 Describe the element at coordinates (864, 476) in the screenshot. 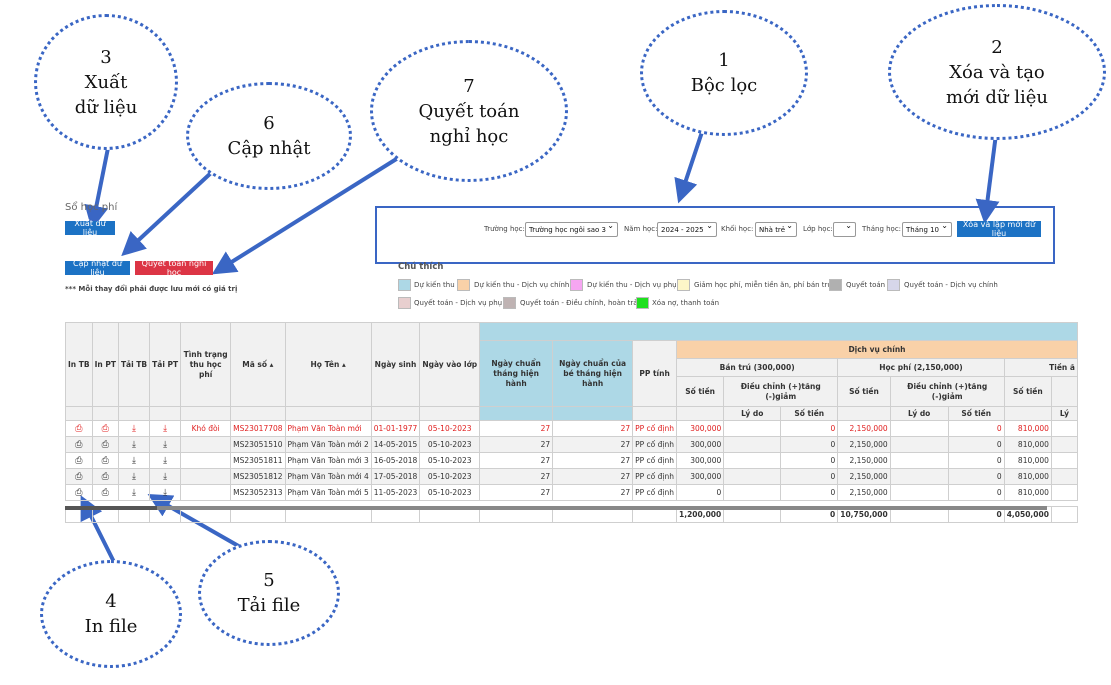

I see `tuition-amount-cell: 2,150,000` at that location.